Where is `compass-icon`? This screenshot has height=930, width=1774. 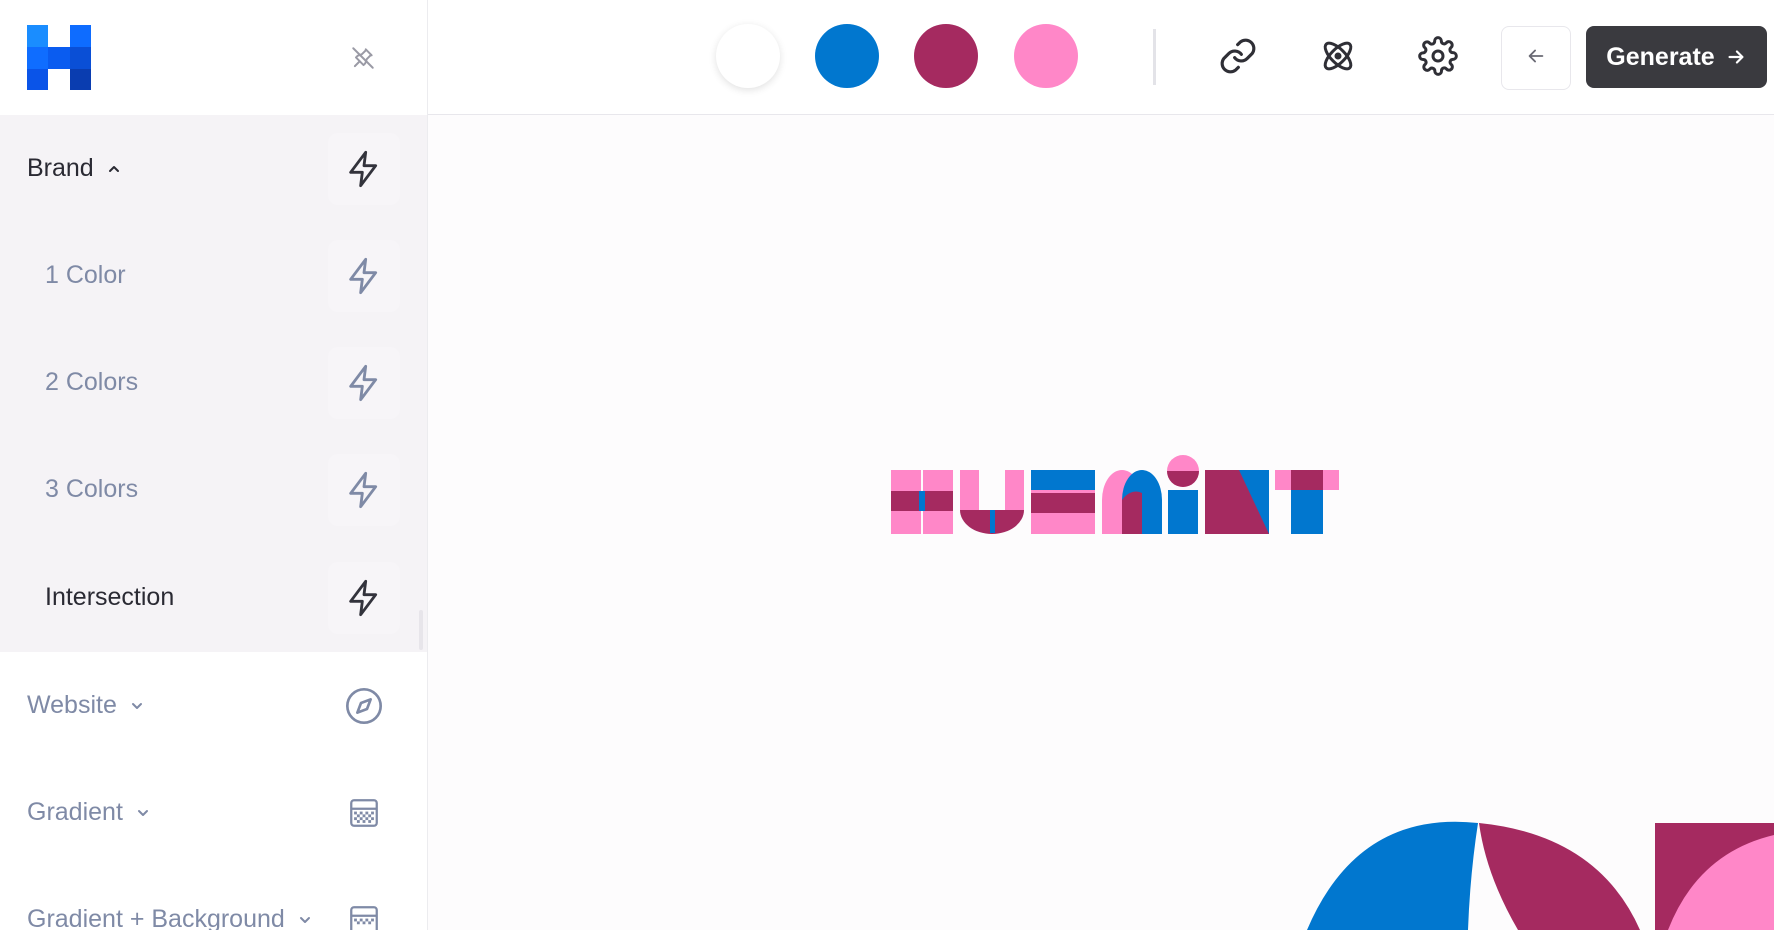 compass-icon is located at coordinates (364, 706).